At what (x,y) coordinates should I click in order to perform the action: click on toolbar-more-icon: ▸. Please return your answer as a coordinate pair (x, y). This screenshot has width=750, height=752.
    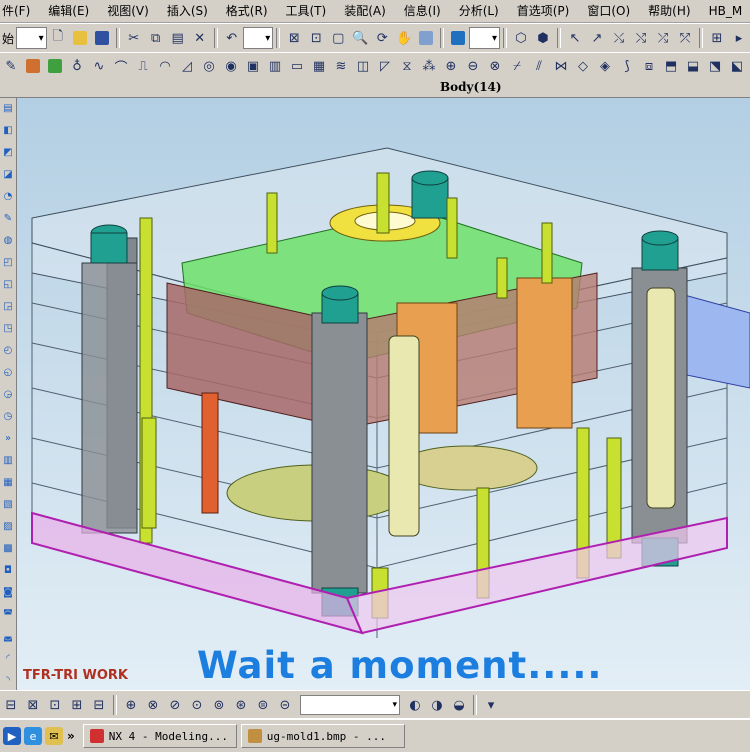
    Looking at the image, I should click on (739, 38).